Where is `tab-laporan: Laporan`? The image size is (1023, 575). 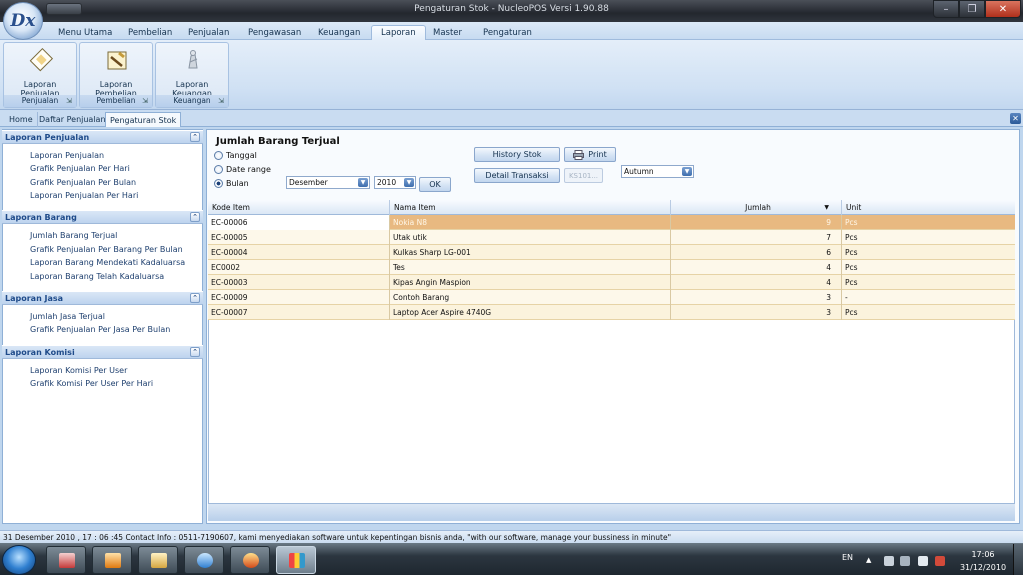
tab-laporan: Laporan is located at coordinates (398, 32).